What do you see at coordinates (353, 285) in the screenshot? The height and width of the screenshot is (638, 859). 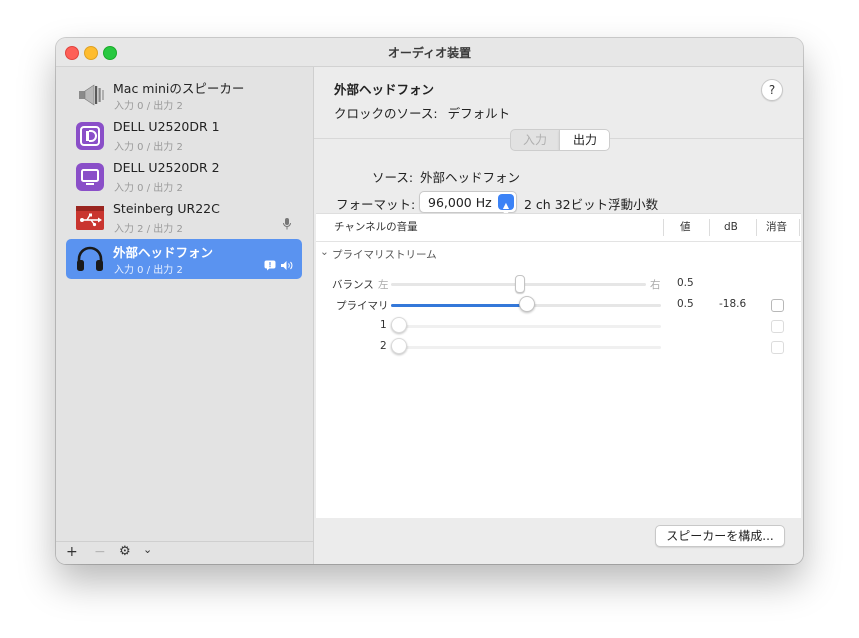 I see `balance-label: バランス` at bounding box center [353, 285].